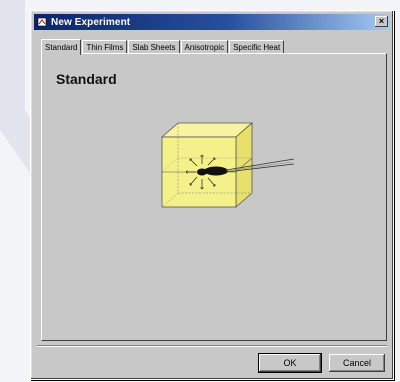 Image resolution: width=400 pixels, height=382 pixels. Describe the element at coordinates (86, 79) in the screenshot. I see `panel-title: Standard` at that location.